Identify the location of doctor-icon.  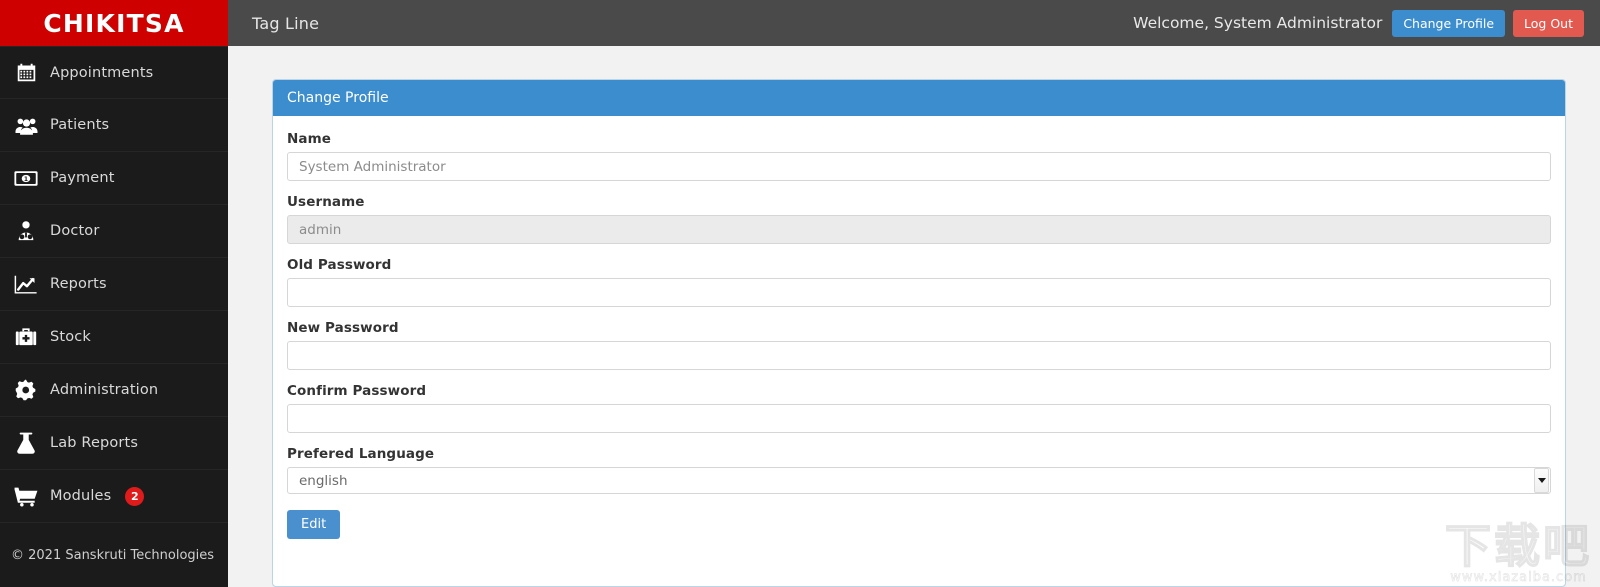
(26, 231).